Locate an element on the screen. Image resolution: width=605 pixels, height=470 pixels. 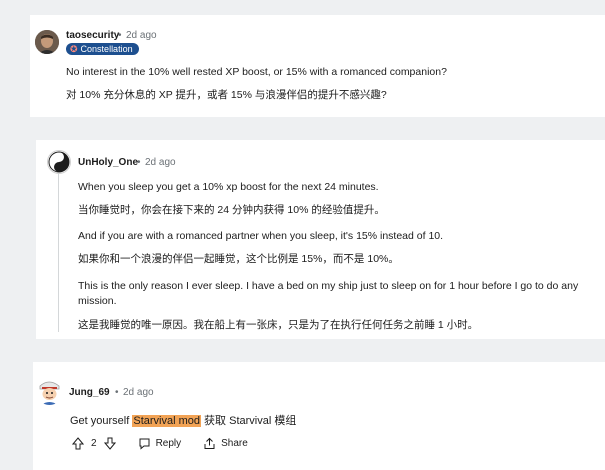
flair-label: Constellation is located at coordinates (106, 49).